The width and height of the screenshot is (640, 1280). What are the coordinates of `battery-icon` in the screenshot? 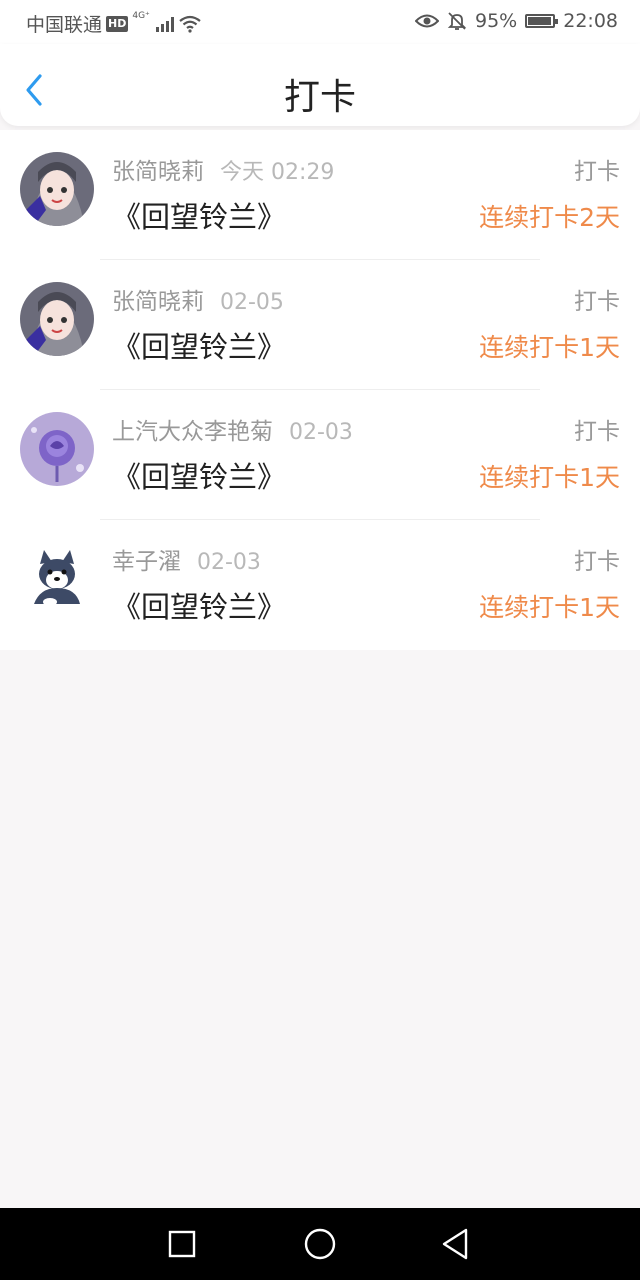 It's located at (542, 21).